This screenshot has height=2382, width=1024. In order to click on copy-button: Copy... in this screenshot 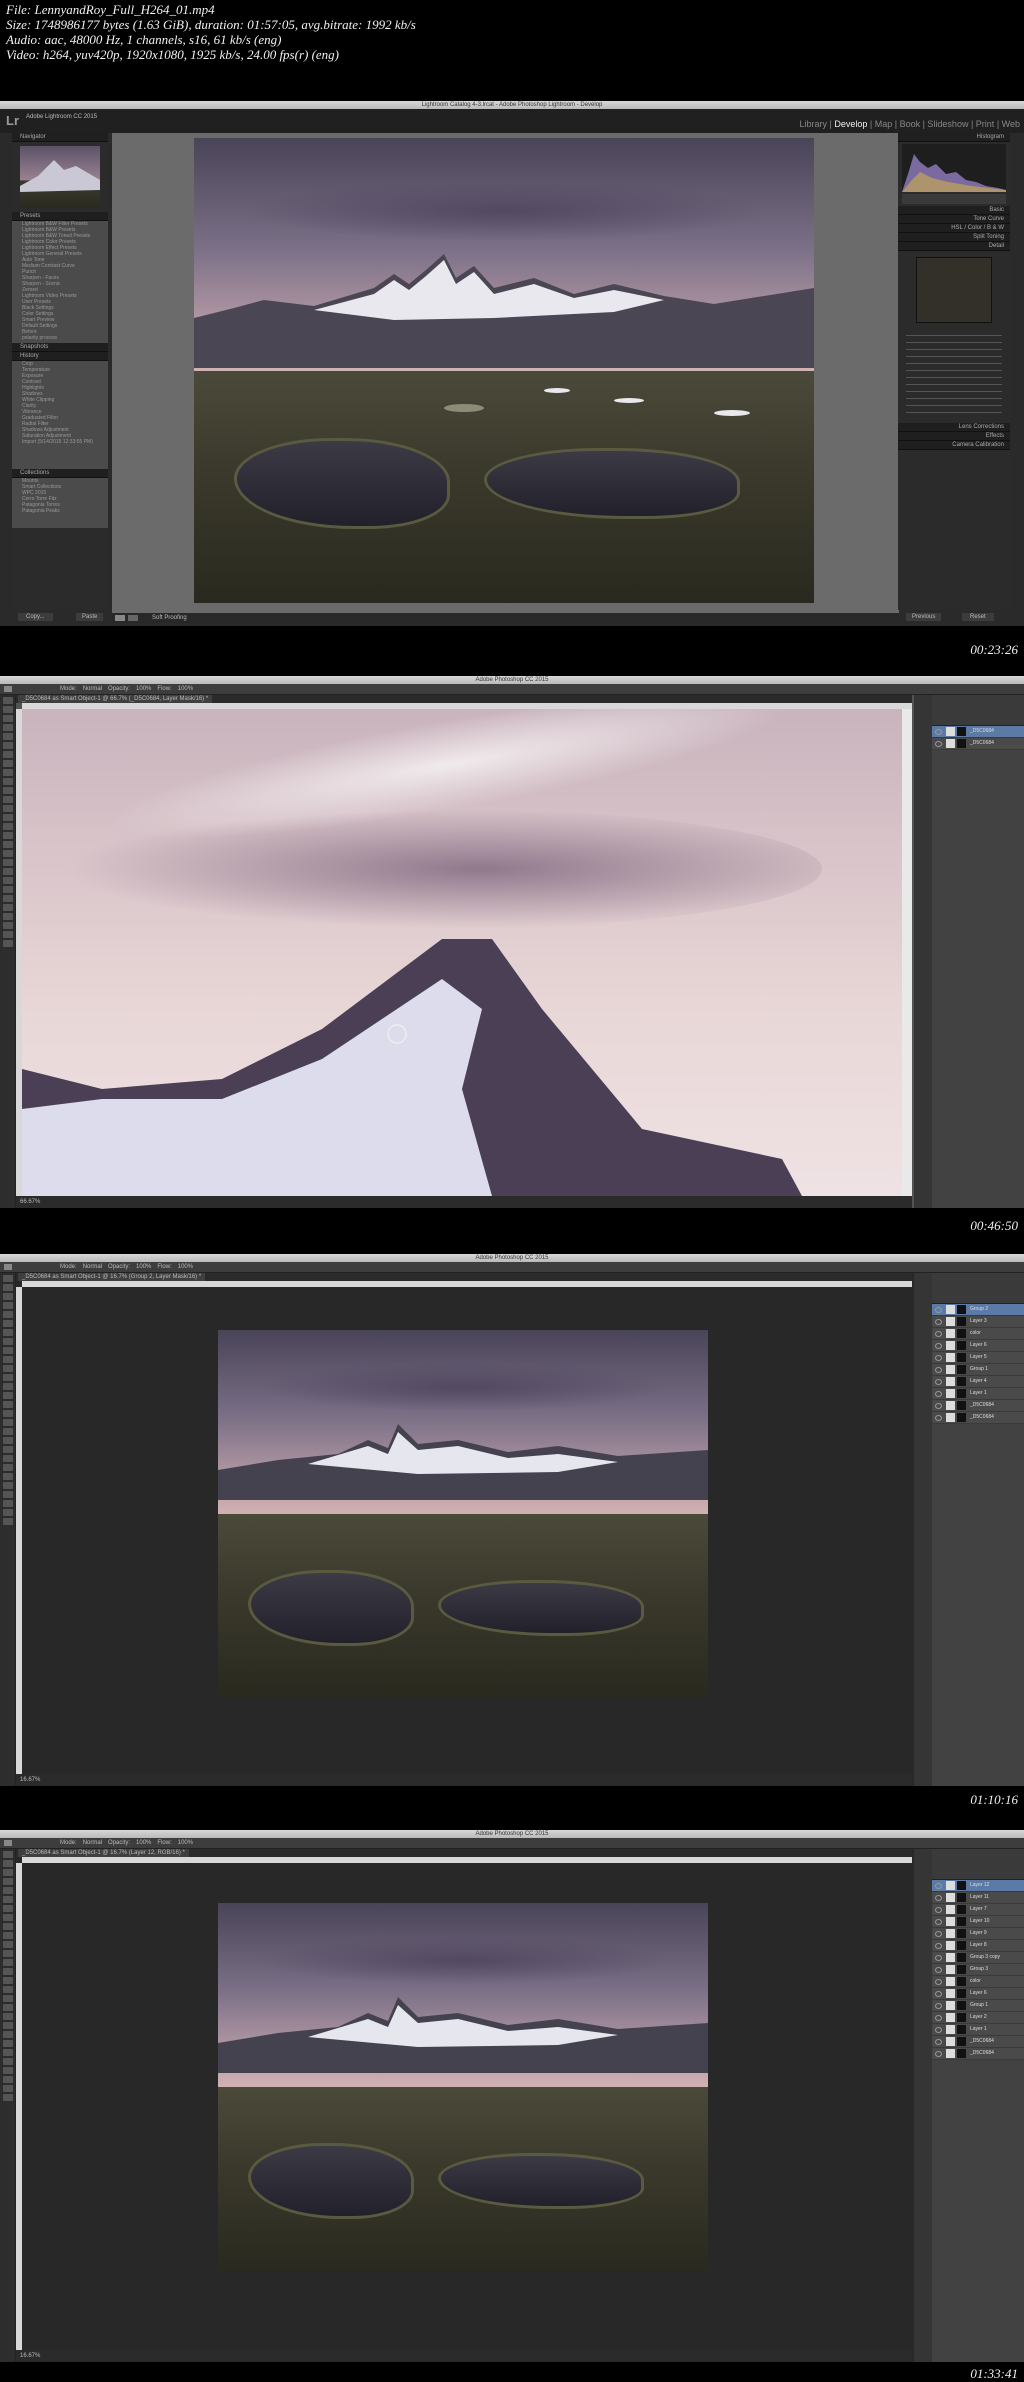, I will do `click(35, 617)`.